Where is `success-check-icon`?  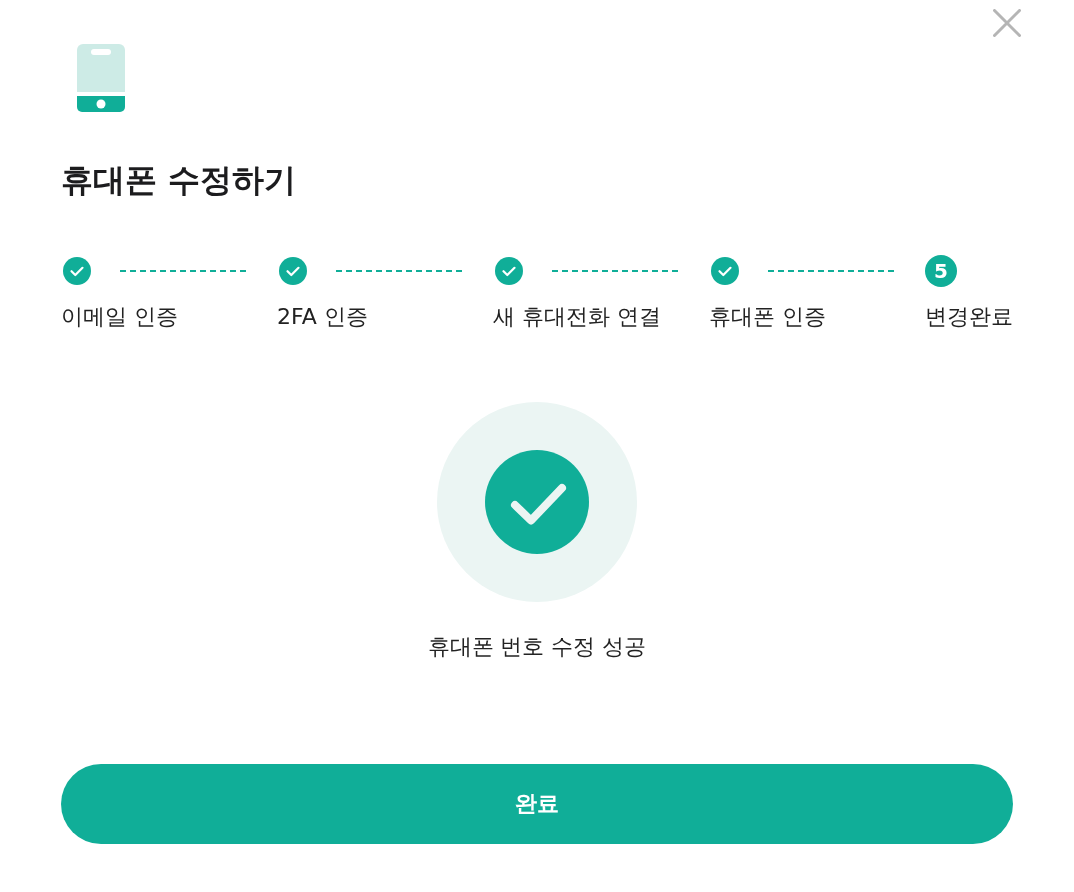 success-check-icon is located at coordinates (537, 502).